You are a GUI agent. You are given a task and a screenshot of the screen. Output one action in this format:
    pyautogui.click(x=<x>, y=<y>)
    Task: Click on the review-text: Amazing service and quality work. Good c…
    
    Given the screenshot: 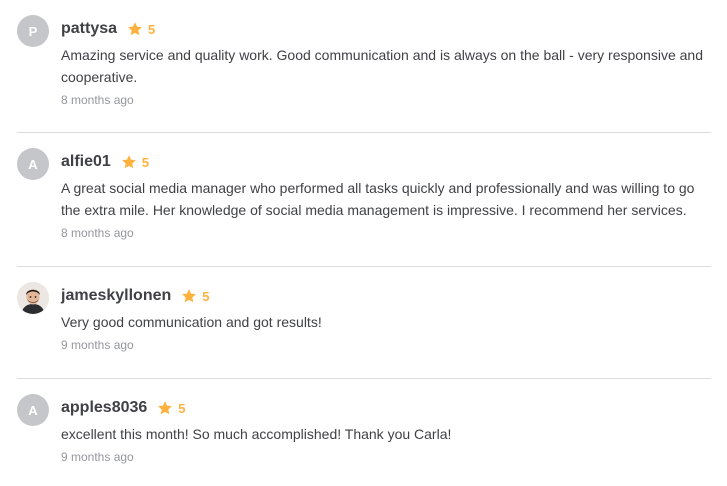 What is the action you would take?
    pyautogui.click(x=382, y=66)
    